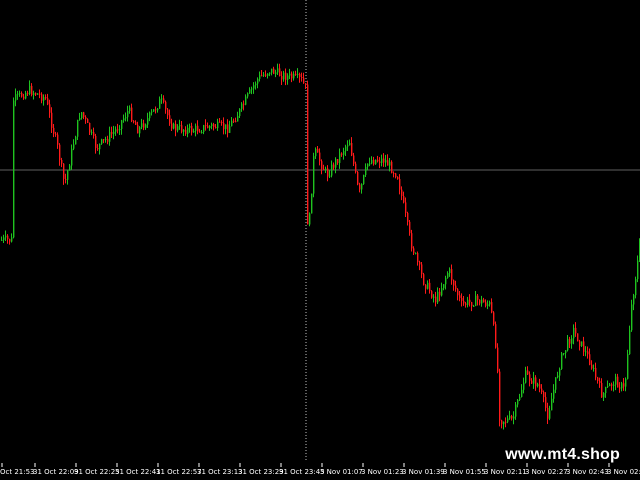 Image resolution: width=640 pixels, height=480 pixels. I want to click on x-axis-tick-label: 31 Oct 22:25, so click(97, 472).